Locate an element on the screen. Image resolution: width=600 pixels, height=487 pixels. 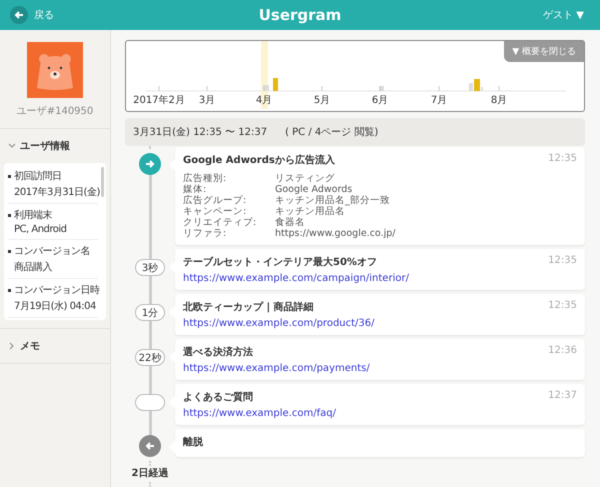
section-title: ユーザ情報 is located at coordinates (45, 146).